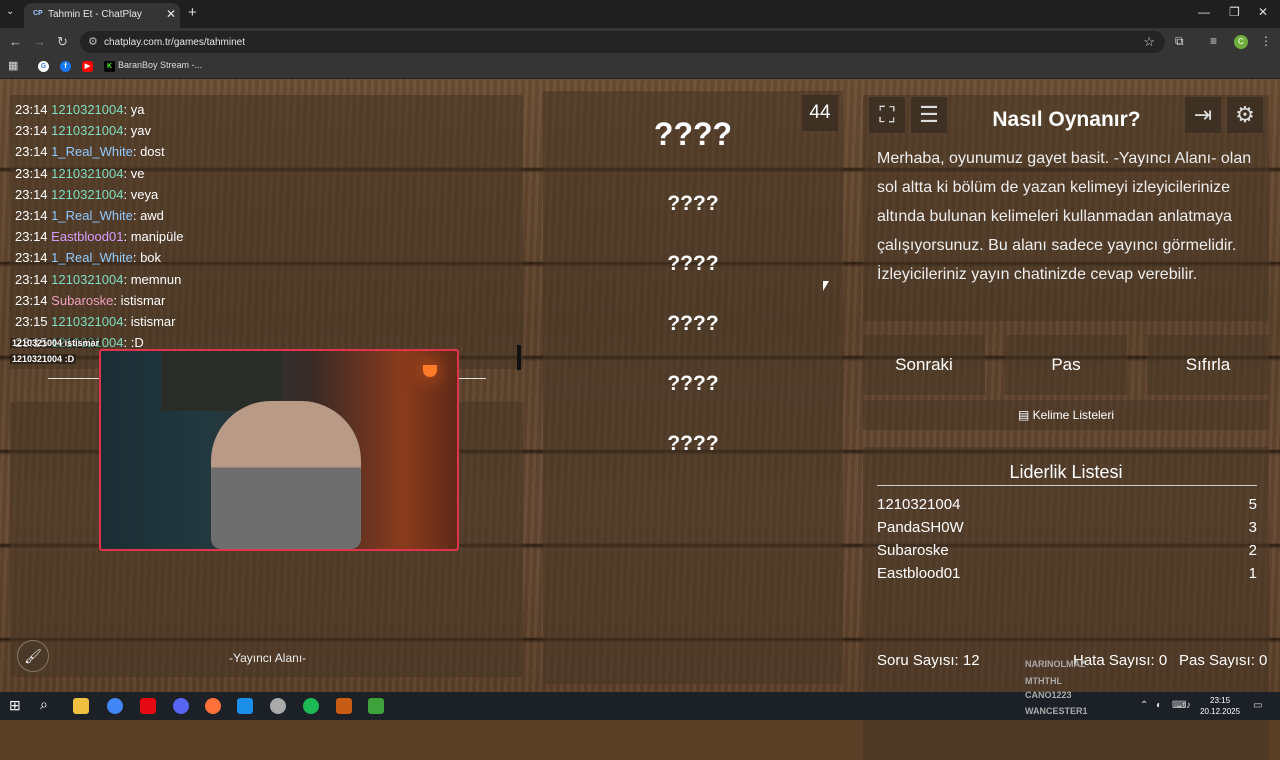 The width and height of the screenshot is (1280, 760). Describe the element at coordinates (1159, 705) in the screenshot. I see `tray-icon: ◐` at that location.